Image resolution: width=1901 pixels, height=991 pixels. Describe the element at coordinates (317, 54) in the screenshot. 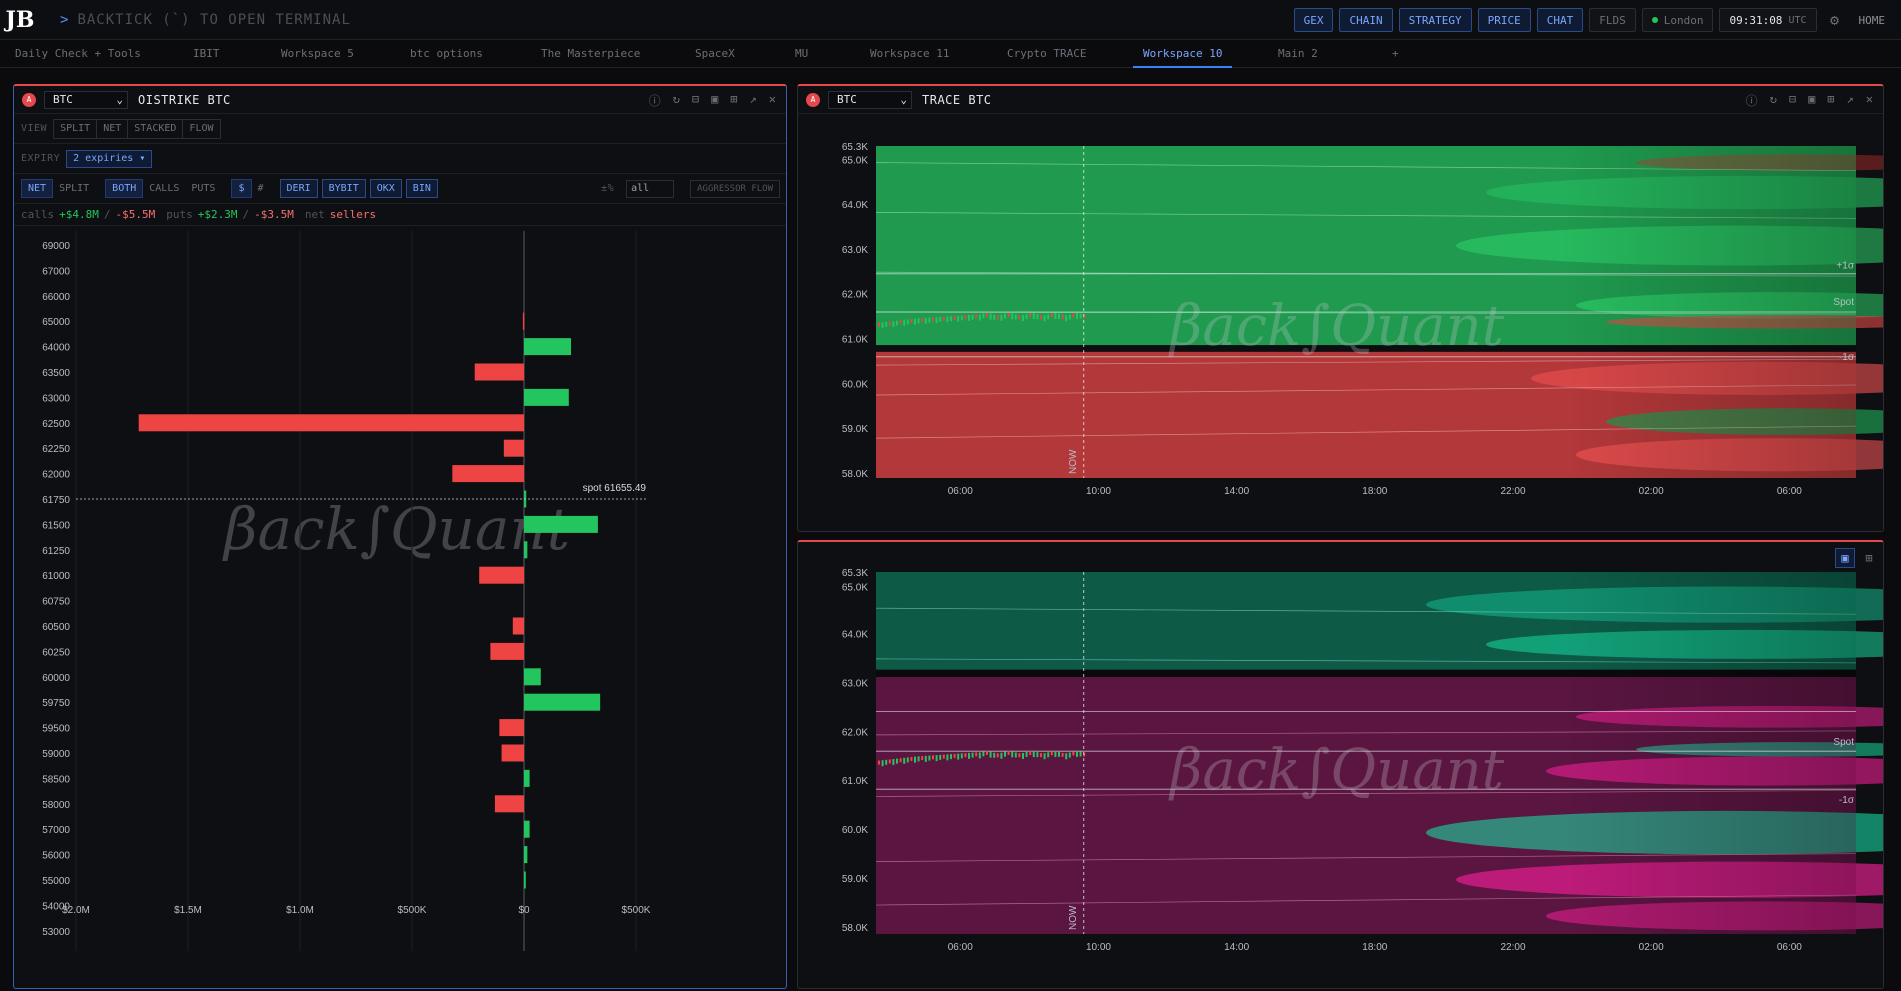

I see `tab-workspace-5: Workspace 5` at that location.